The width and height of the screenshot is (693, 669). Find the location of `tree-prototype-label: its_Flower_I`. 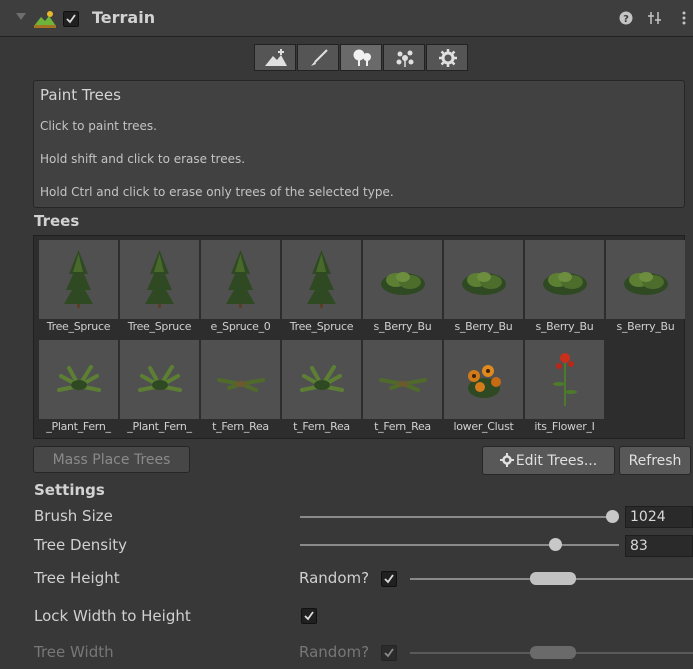

tree-prototype-label: its_Flower_I is located at coordinates (564, 426).